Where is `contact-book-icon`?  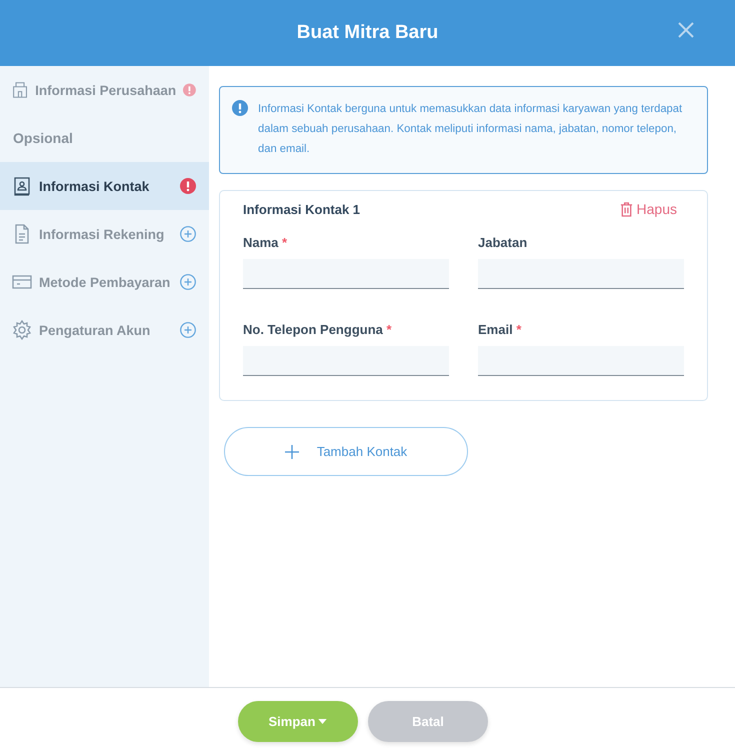
contact-book-icon is located at coordinates (22, 186).